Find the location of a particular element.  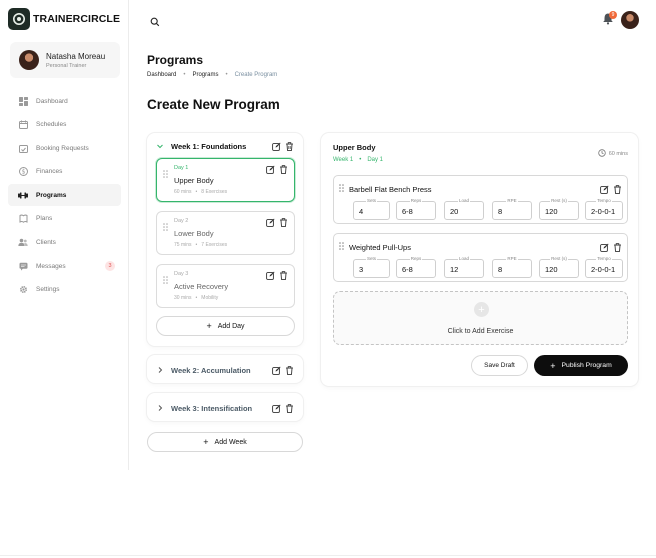

calendar-check-icon is located at coordinates (23, 148).